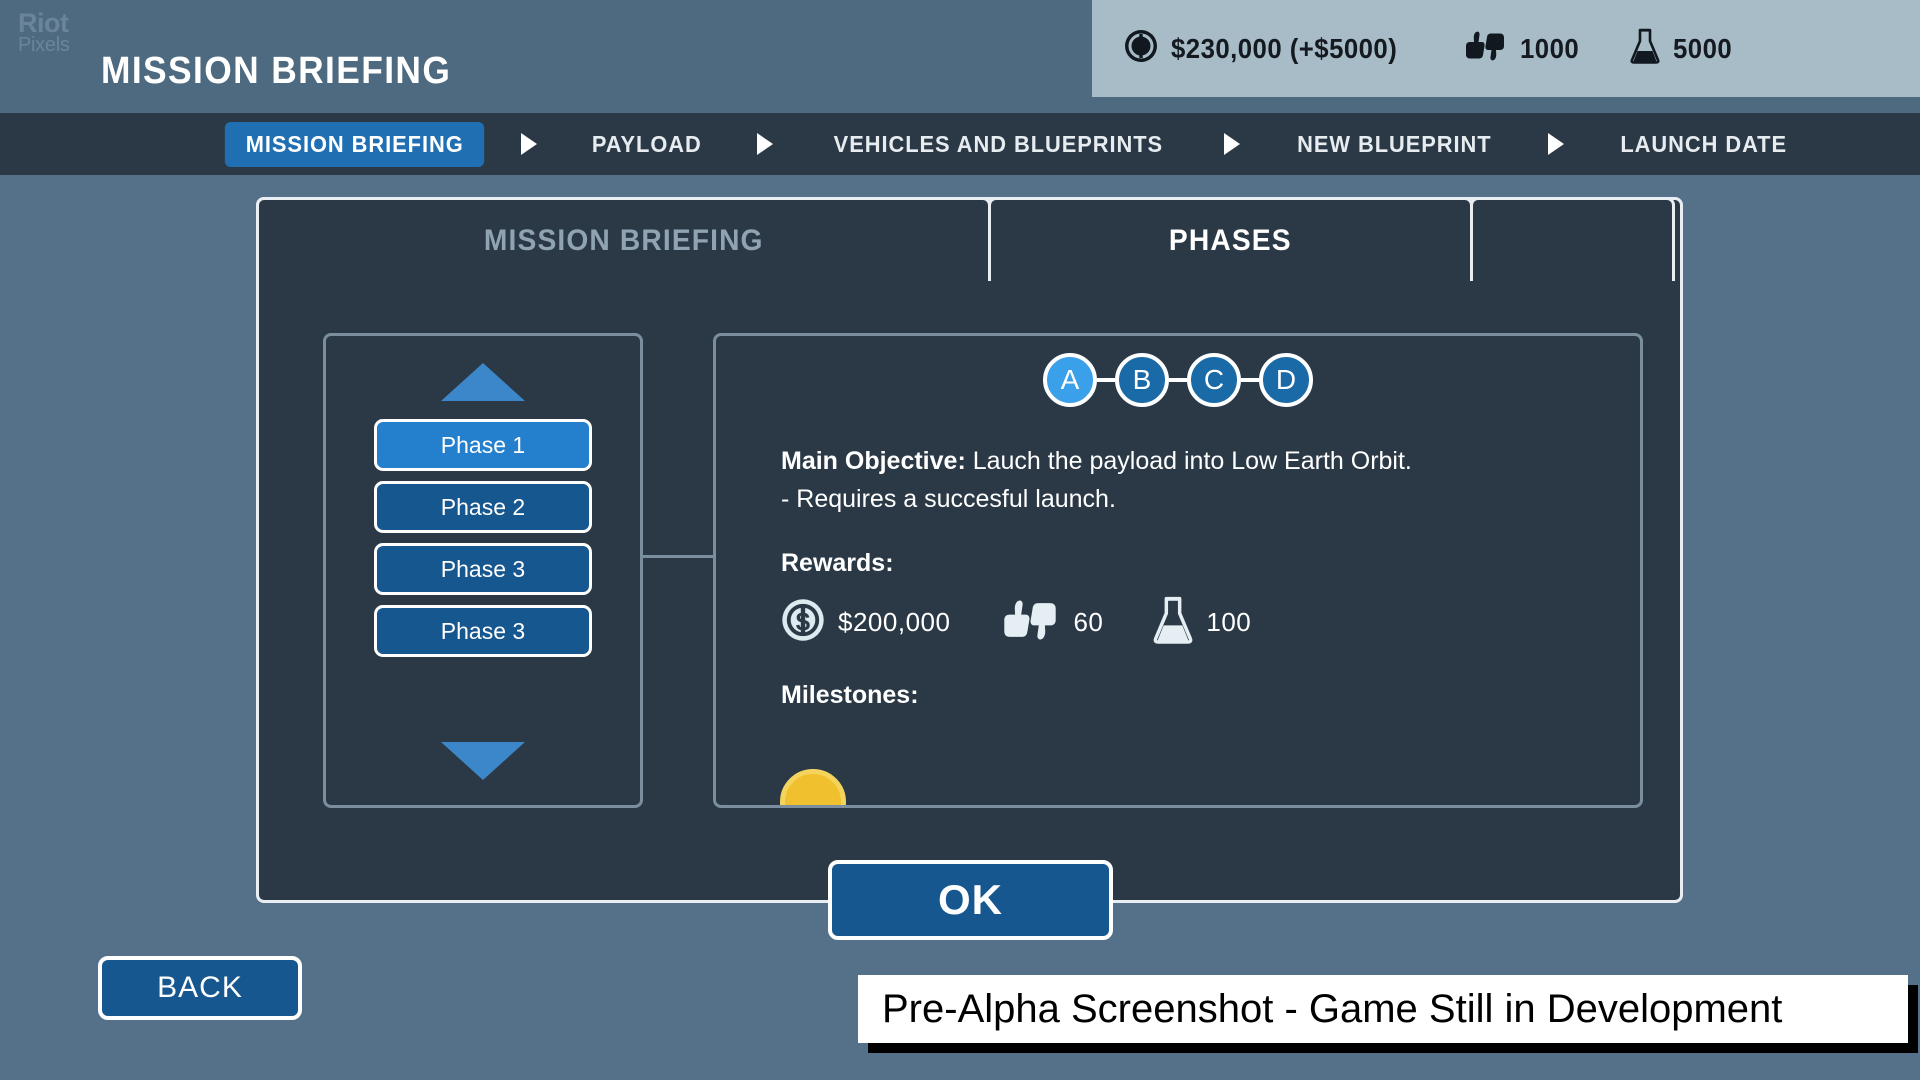 The width and height of the screenshot is (1920, 1080). Describe the element at coordinates (1070, 380) in the screenshot. I see `phase-node-a: A` at that location.